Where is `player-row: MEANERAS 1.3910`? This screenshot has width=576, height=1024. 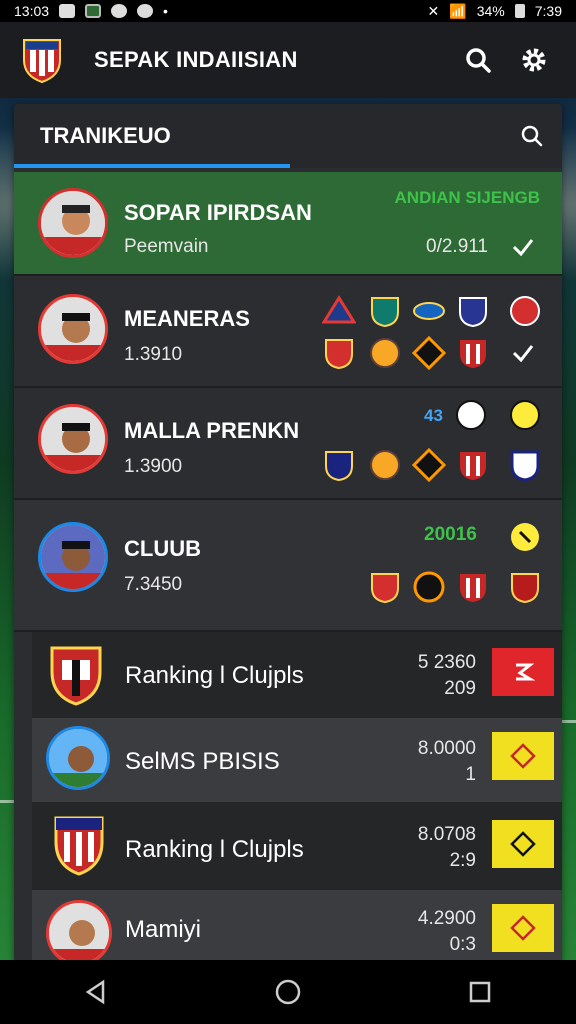 player-row: MEANERAS 1.3910 is located at coordinates (288, 332).